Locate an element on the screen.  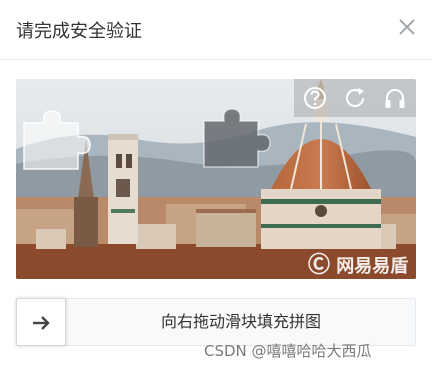
headphones-icon is located at coordinates (395, 98).